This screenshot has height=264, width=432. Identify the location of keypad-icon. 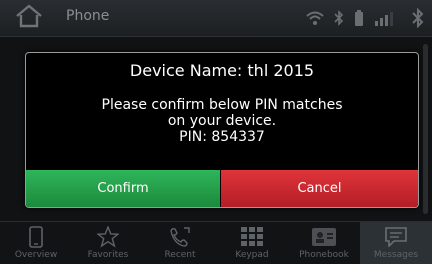
(252, 237).